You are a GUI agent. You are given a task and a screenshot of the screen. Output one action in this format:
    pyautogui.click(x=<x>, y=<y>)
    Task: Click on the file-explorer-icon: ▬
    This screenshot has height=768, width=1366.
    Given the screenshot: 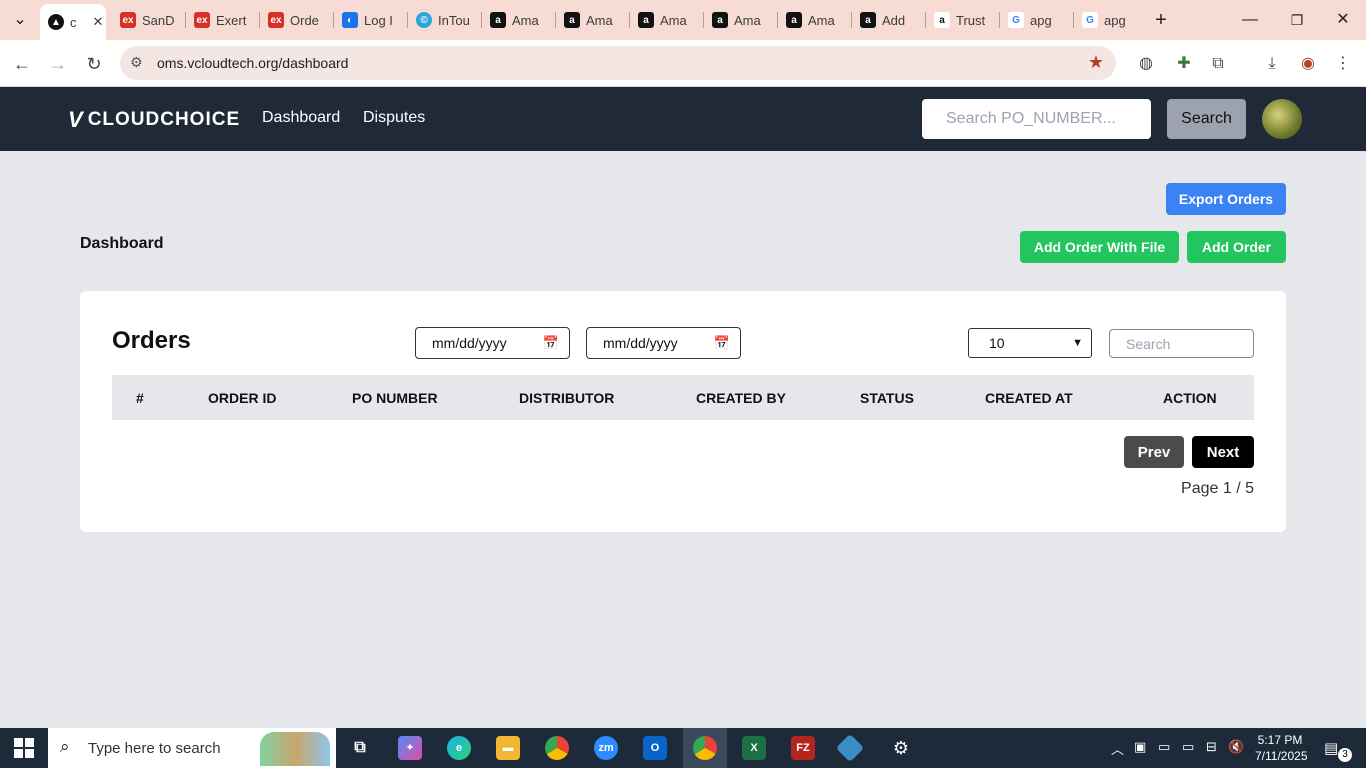 What is the action you would take?
    pyautogui.click(x=508, y=748)
    